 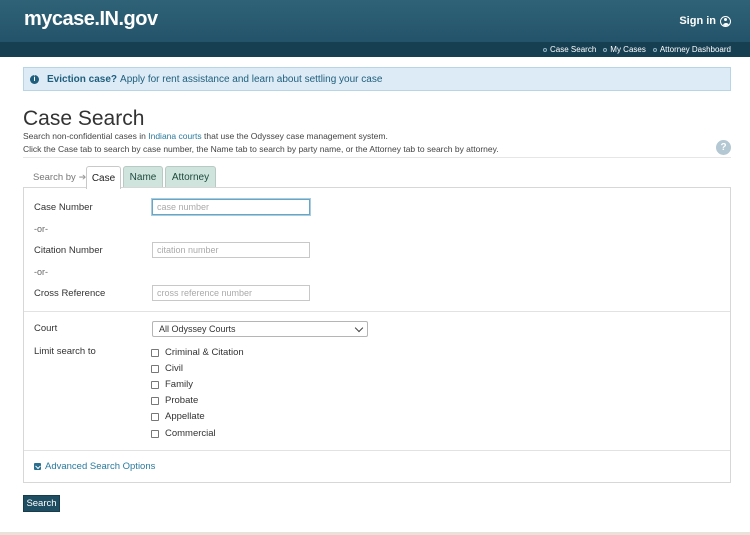 What do you see at coordinates (70, 293) in the screenshot?
I see `cross-reference-label: Cross Reference` at bounding box center [70, 293].